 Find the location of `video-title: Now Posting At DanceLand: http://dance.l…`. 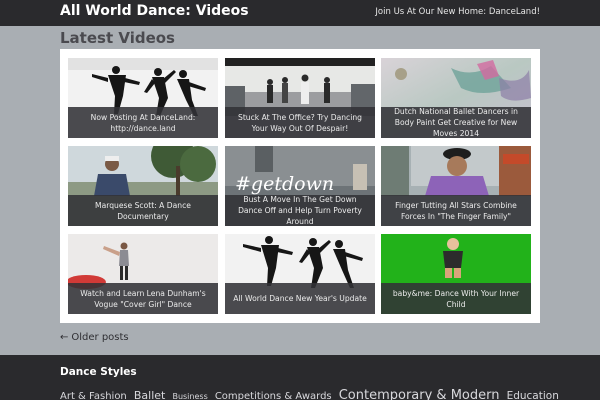

video-title: Now Posting At DanceLand: http://dance.l… is located at coordinates (143, 122).